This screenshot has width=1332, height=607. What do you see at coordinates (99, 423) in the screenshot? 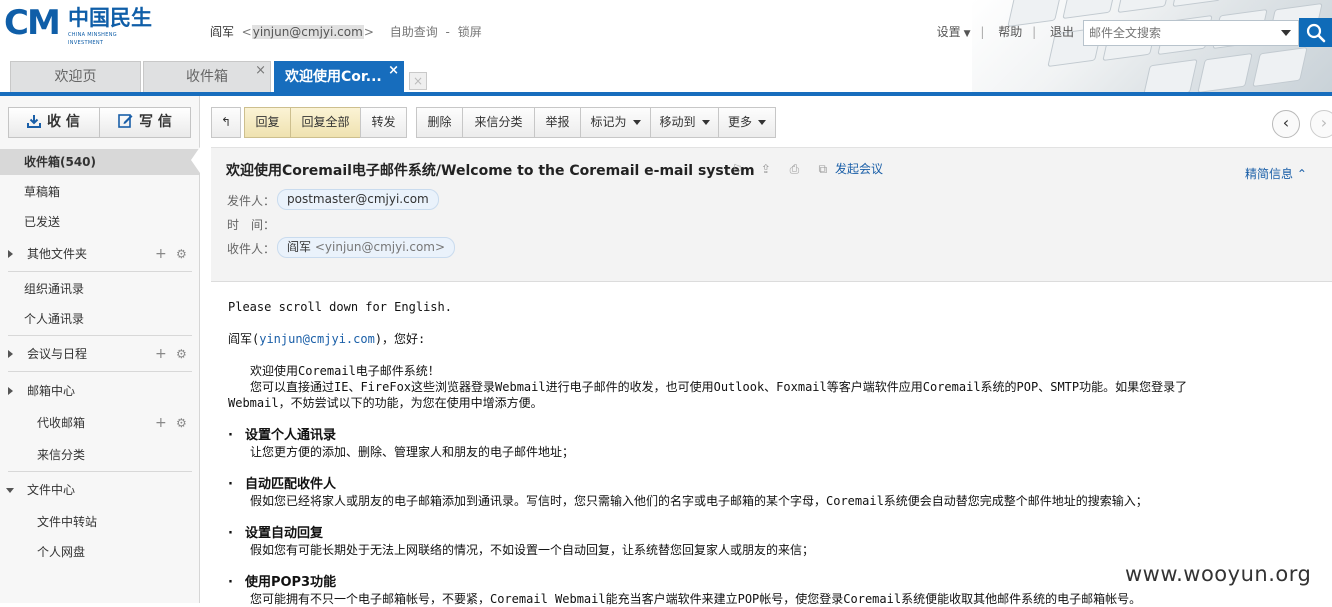
I see `sidebar-item-fetch-mail: 代收邮箱 + ⚙` at bounding box center [99, 423].